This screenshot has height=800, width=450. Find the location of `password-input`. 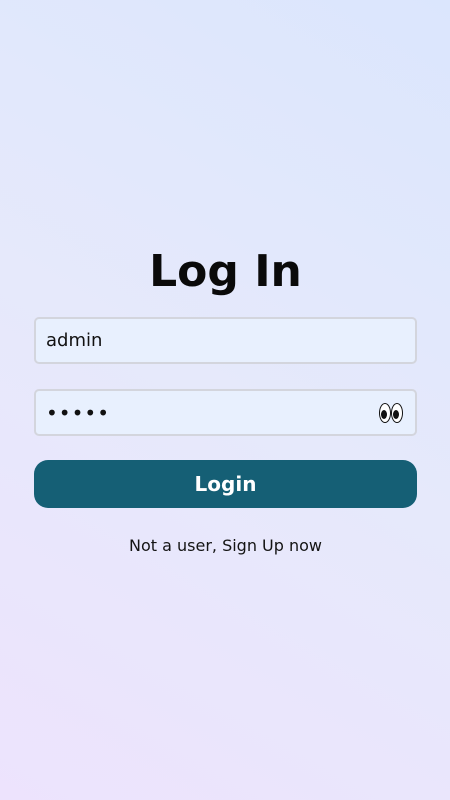

password-input is located at coordinates (225, 412).